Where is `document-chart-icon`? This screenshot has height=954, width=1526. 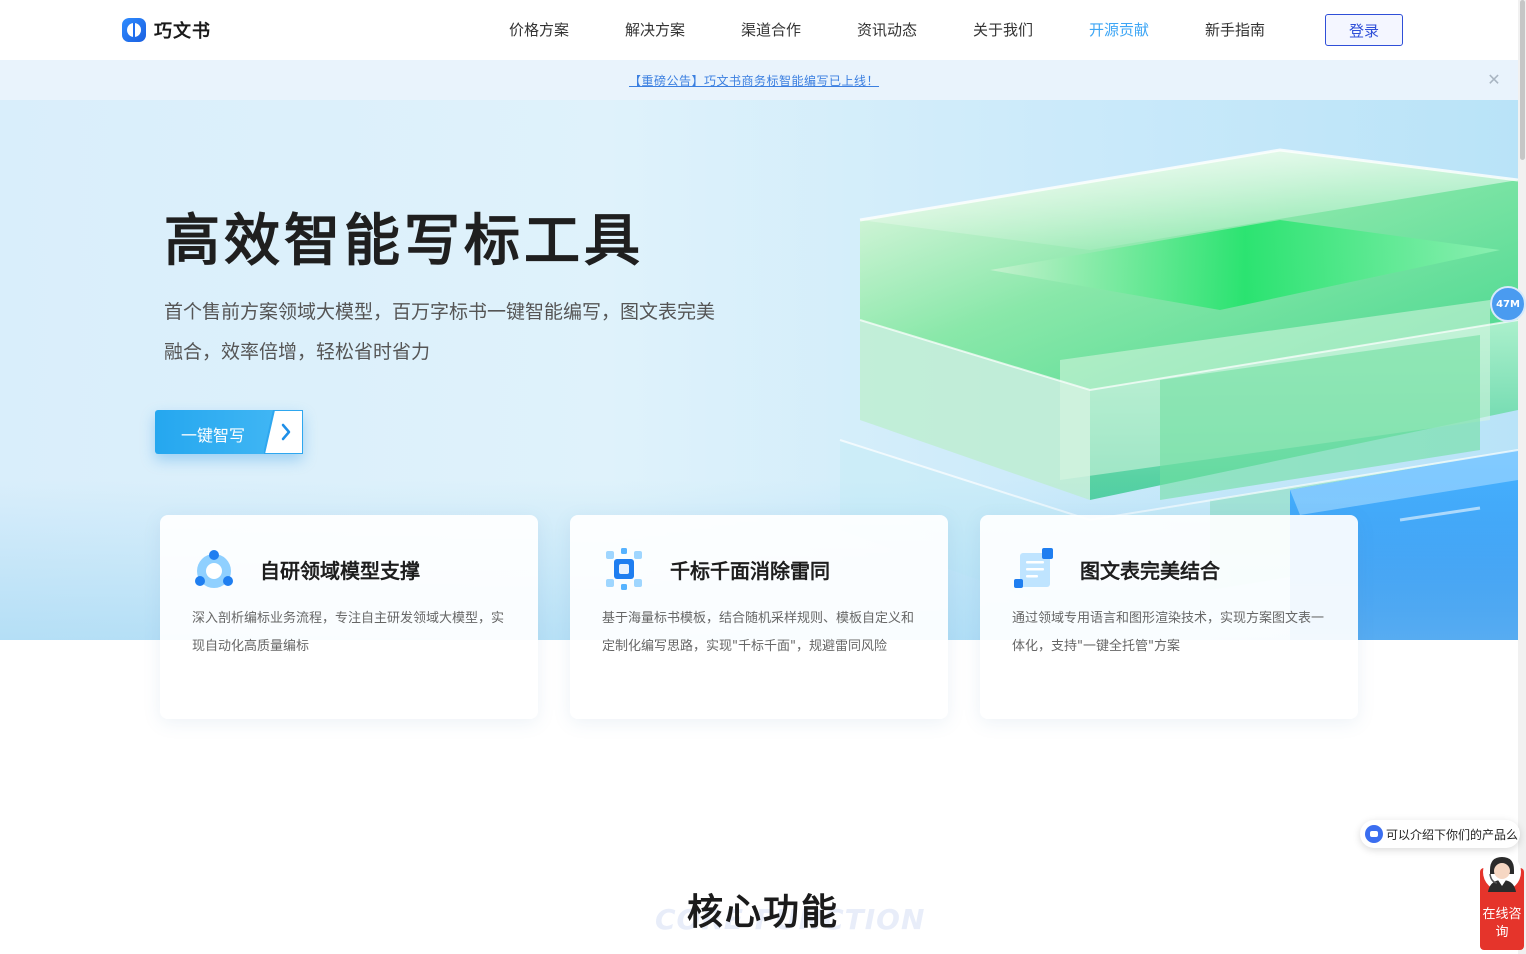 document-chart-icon is located at coordinates (1033, 568).